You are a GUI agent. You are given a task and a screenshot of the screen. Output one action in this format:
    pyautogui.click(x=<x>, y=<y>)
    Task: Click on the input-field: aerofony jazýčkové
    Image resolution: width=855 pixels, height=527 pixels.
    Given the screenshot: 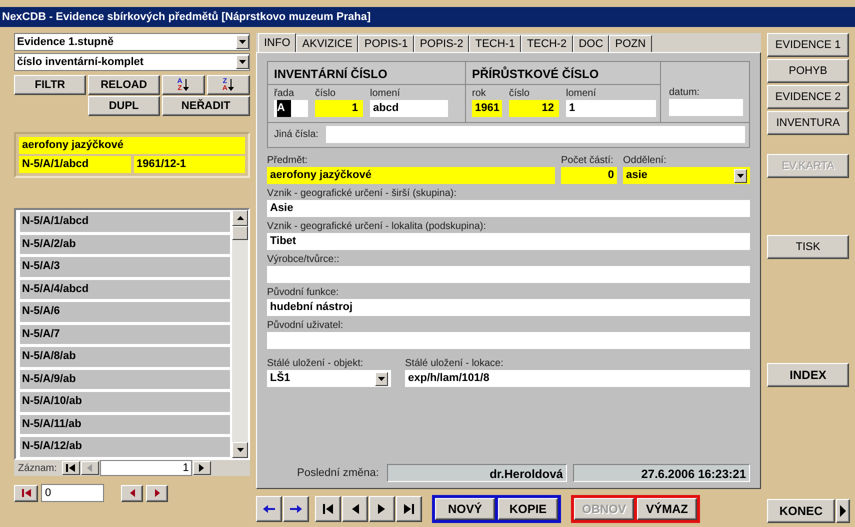 What is the action you would take?
    pyautogui.click(x=411, y=175)
    